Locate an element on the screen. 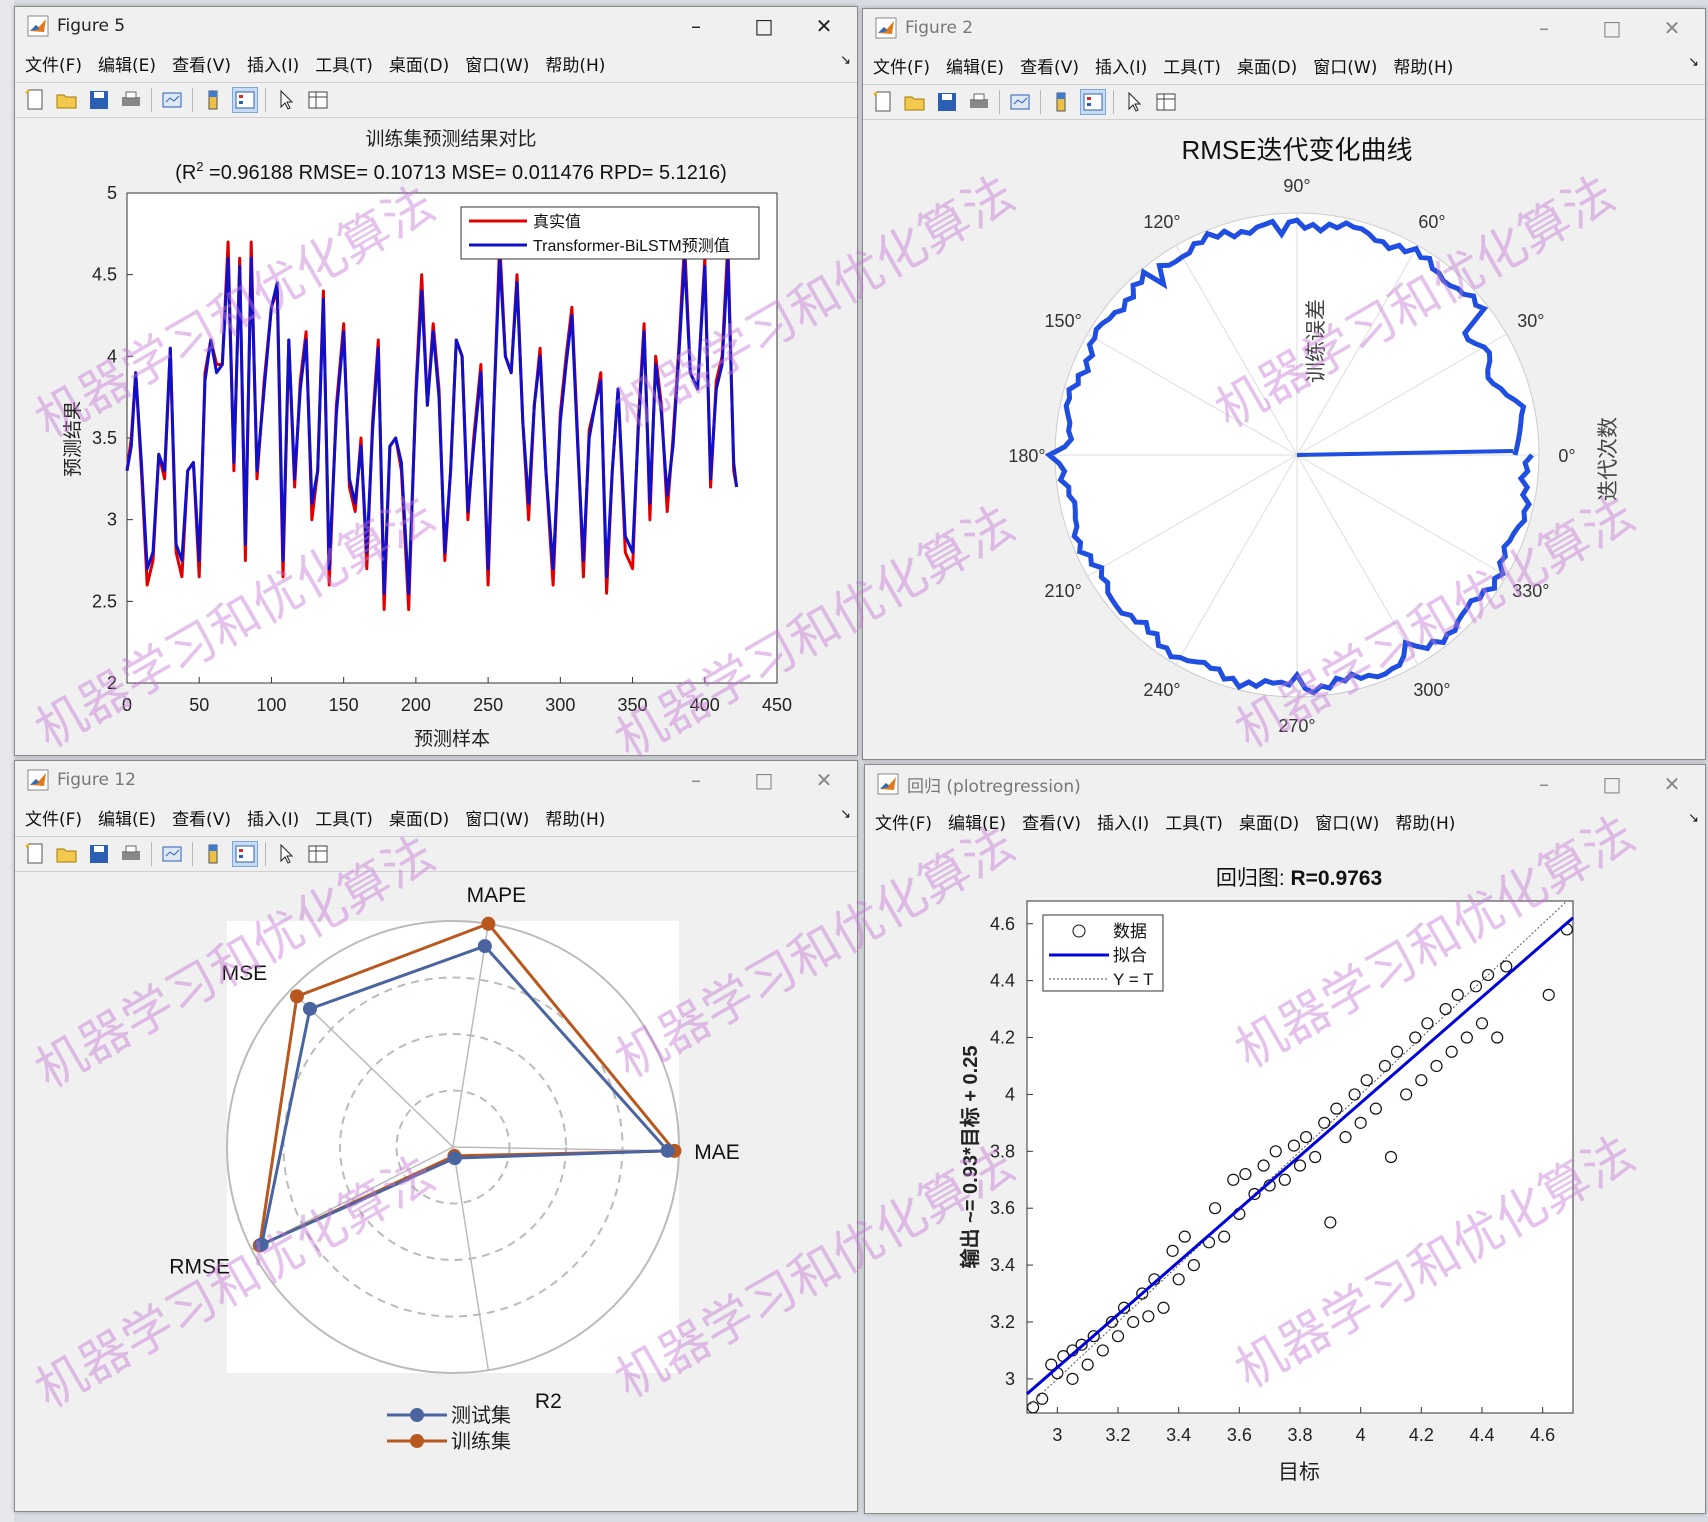  legend-label-pred: Transformer-BiLSTM预测值 is located at coordinates (631, 246).